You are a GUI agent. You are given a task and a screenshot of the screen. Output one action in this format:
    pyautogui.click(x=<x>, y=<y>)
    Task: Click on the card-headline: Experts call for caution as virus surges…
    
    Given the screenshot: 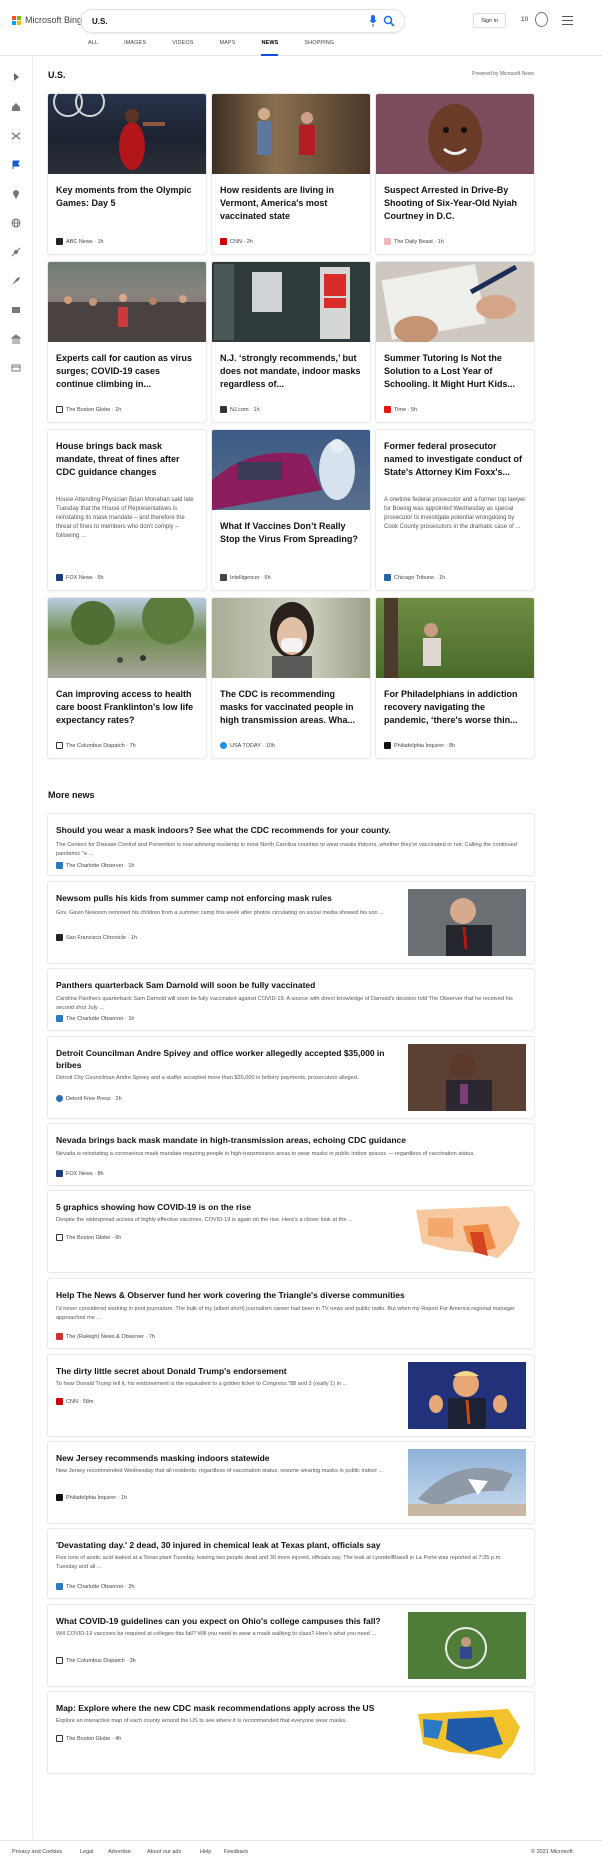 What is the action you would take?
    pyautogui.click(x=127, y=371)
    